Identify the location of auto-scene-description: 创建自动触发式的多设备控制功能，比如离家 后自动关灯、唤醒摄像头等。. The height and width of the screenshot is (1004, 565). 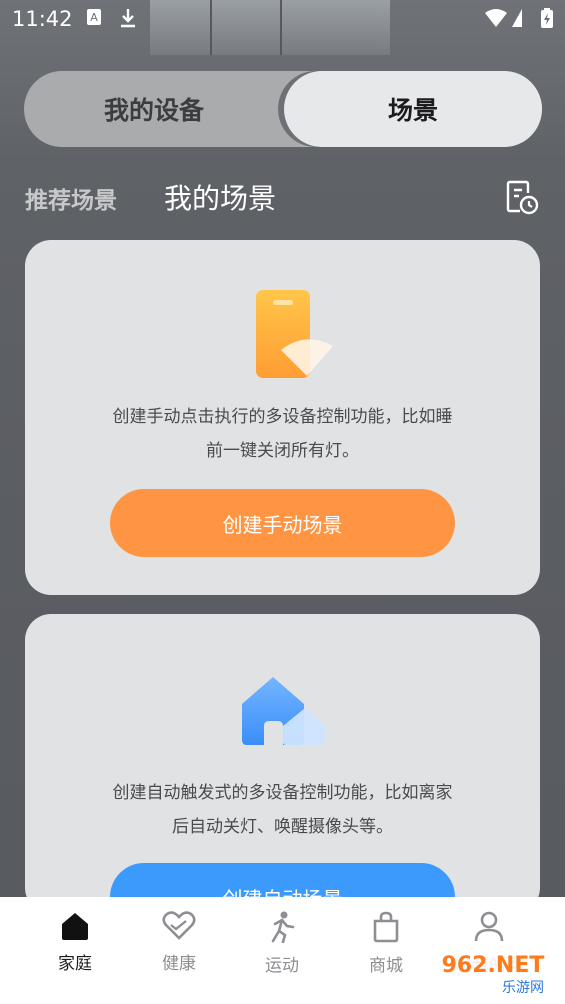
(282, 810).